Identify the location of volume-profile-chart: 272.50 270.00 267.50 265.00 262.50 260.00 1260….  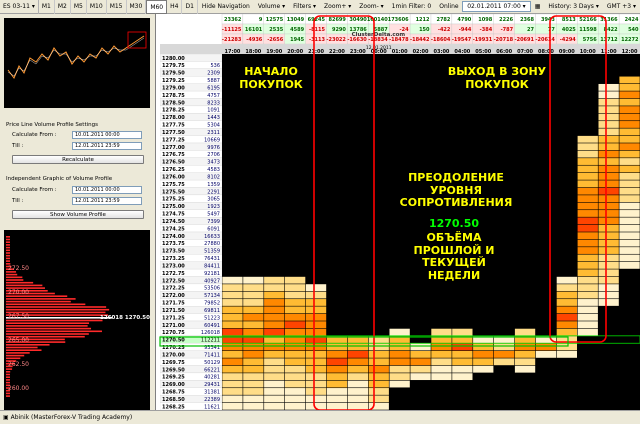
(77, 320).